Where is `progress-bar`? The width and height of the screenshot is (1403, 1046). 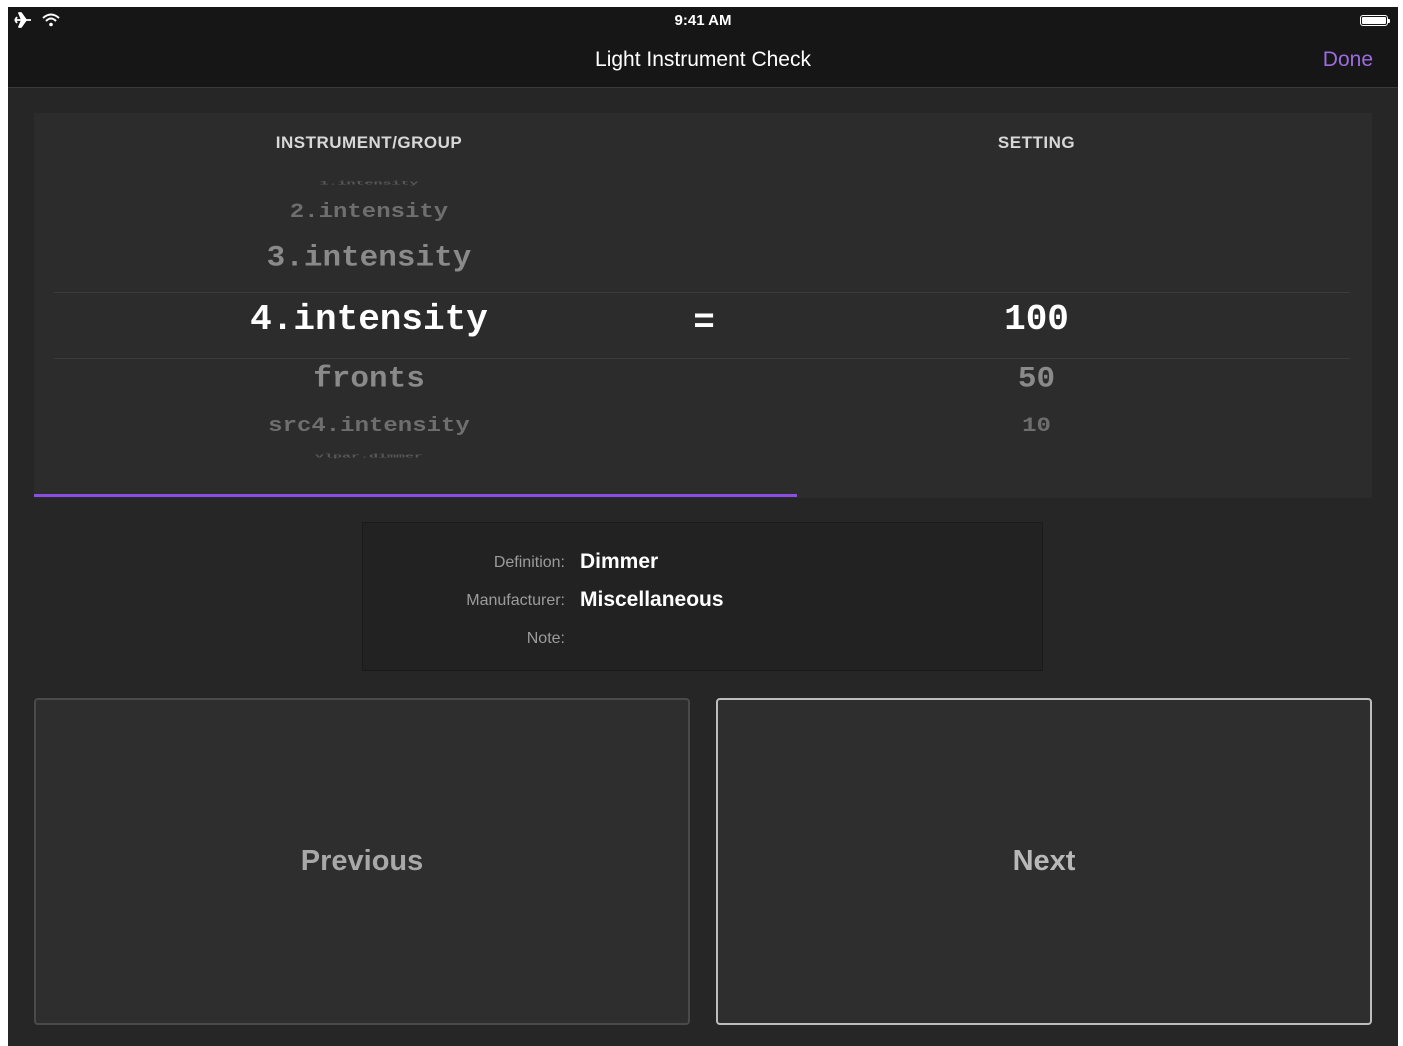
progress-bar is located at coordinates (703, 496).